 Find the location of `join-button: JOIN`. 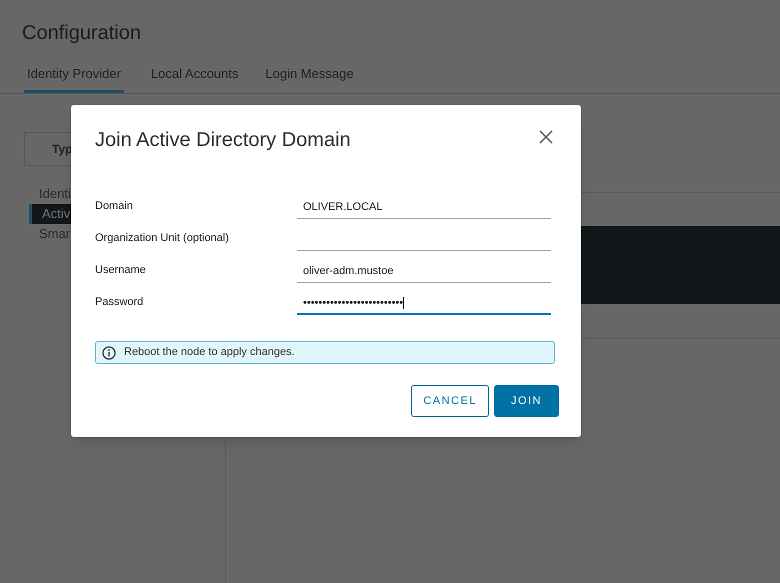

join-button: JOIN is located at coordinates (526, 401).